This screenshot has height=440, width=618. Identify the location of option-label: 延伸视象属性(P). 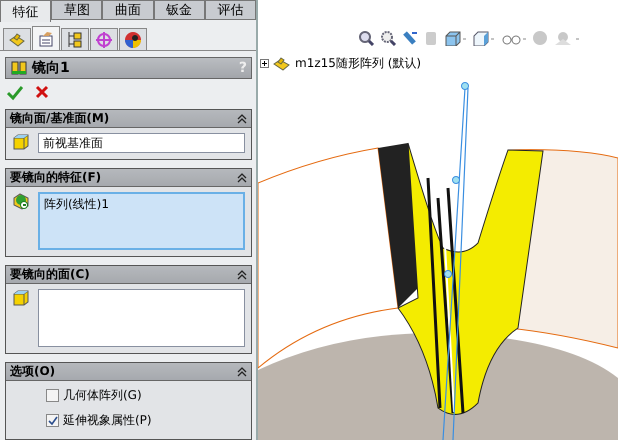
(107, 420).